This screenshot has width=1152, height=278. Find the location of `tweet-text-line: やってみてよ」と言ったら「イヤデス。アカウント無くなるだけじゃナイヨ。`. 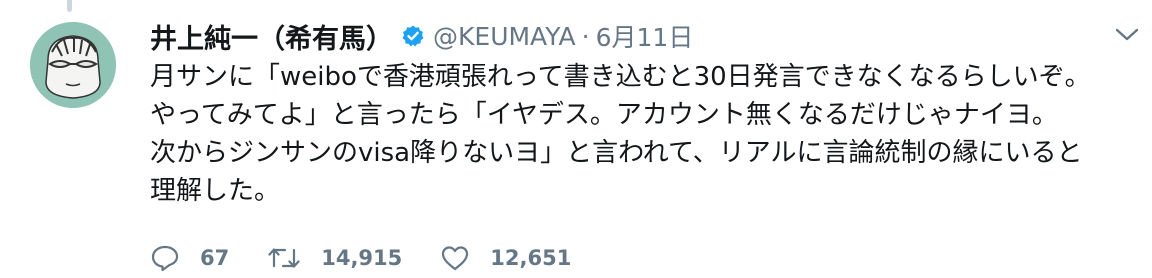

tweet-text-line: やってみてよ」と言ったら「イヤデス。アカウント無くなるだけじゃナイヨ。 is located at coordinates (604, 115).